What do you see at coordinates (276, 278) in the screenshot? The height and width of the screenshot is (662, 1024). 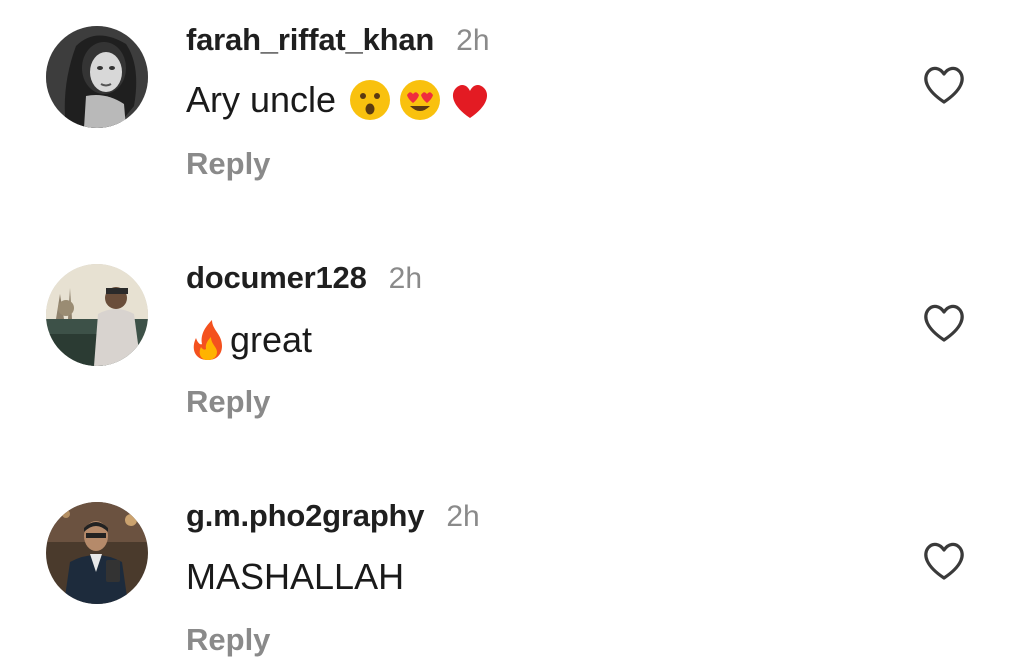 I see `username: documer128` at bounding box center [276, 278].